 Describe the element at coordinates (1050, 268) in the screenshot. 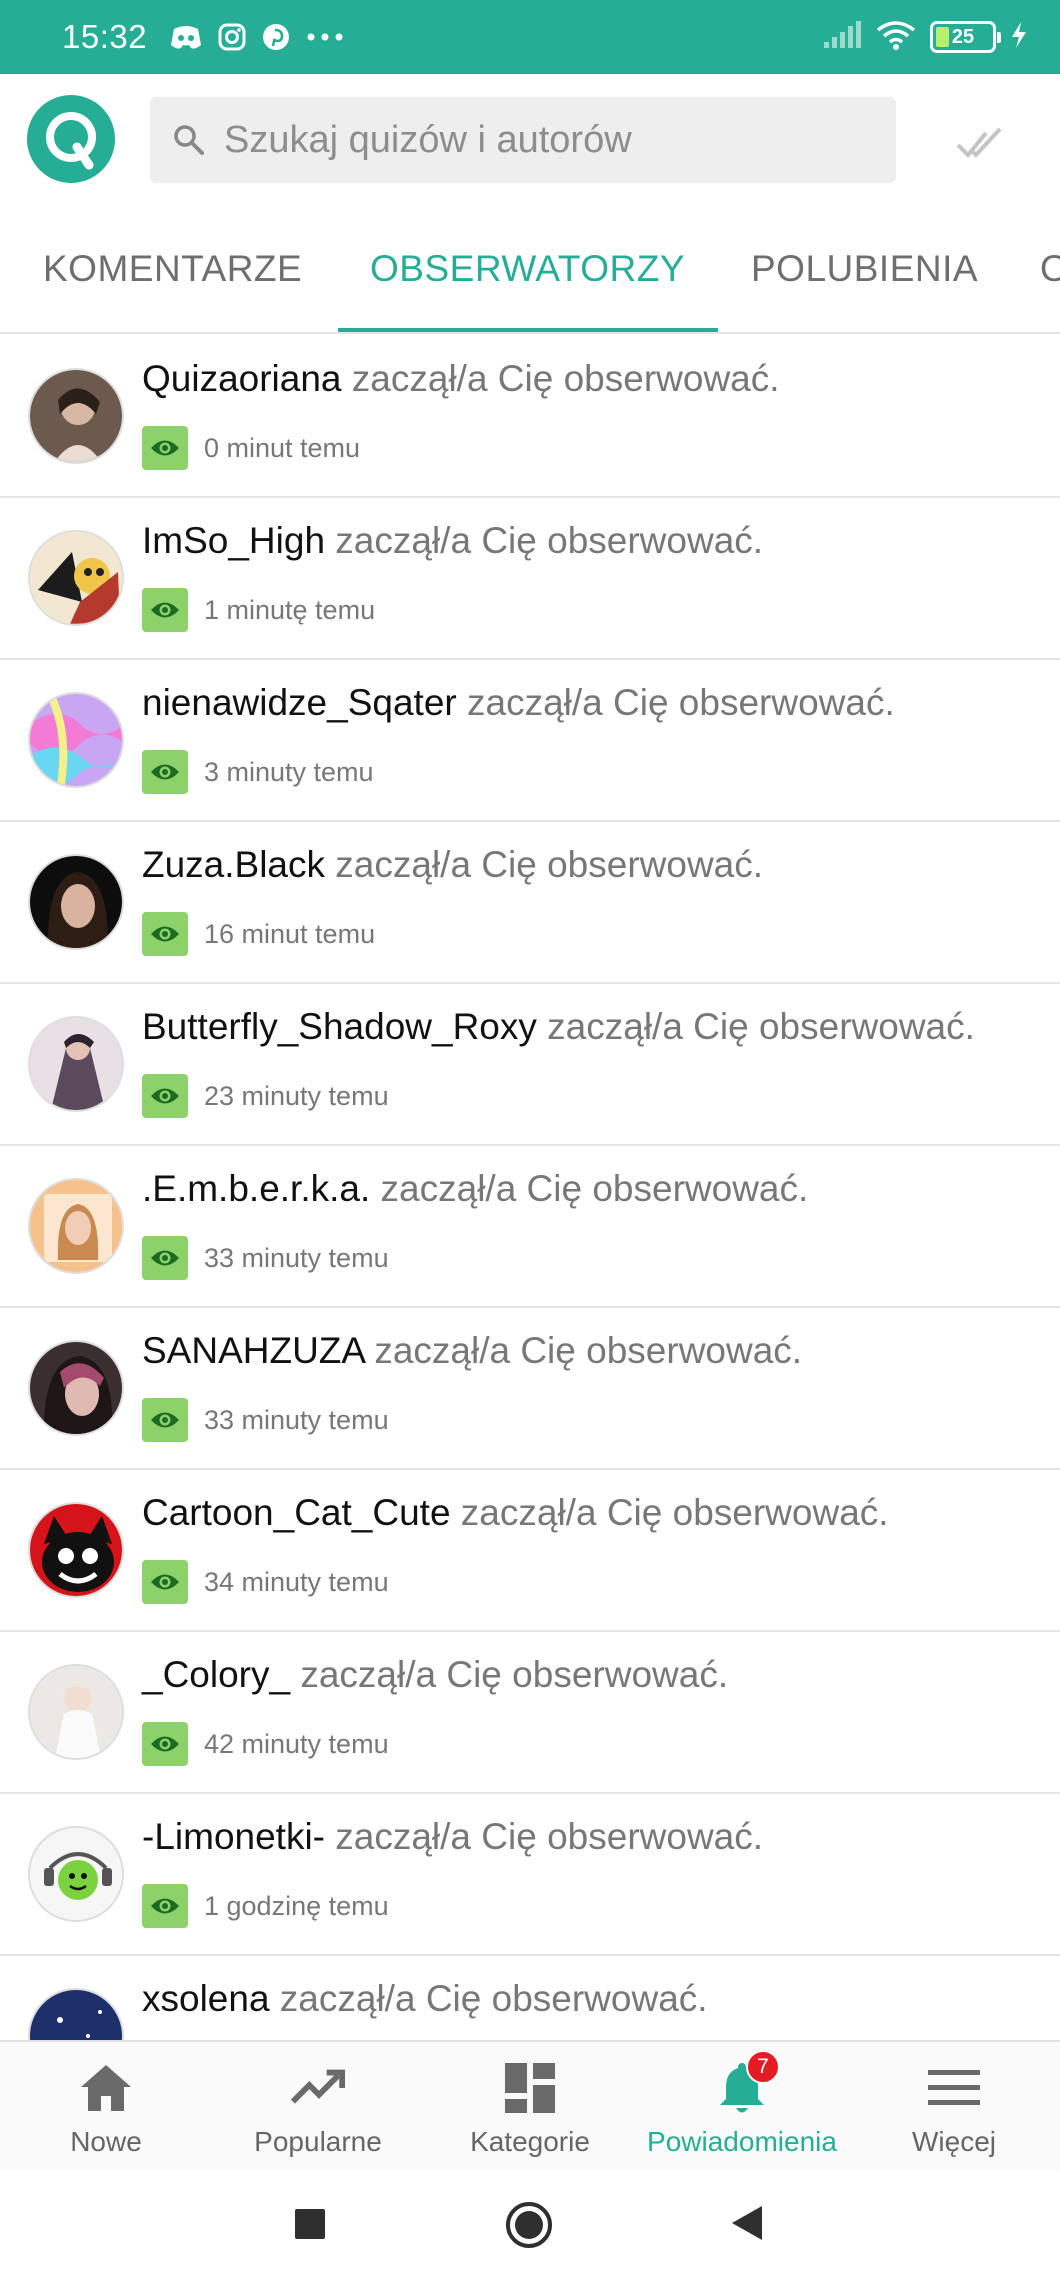

I see `tab-overflow: O` at that location.